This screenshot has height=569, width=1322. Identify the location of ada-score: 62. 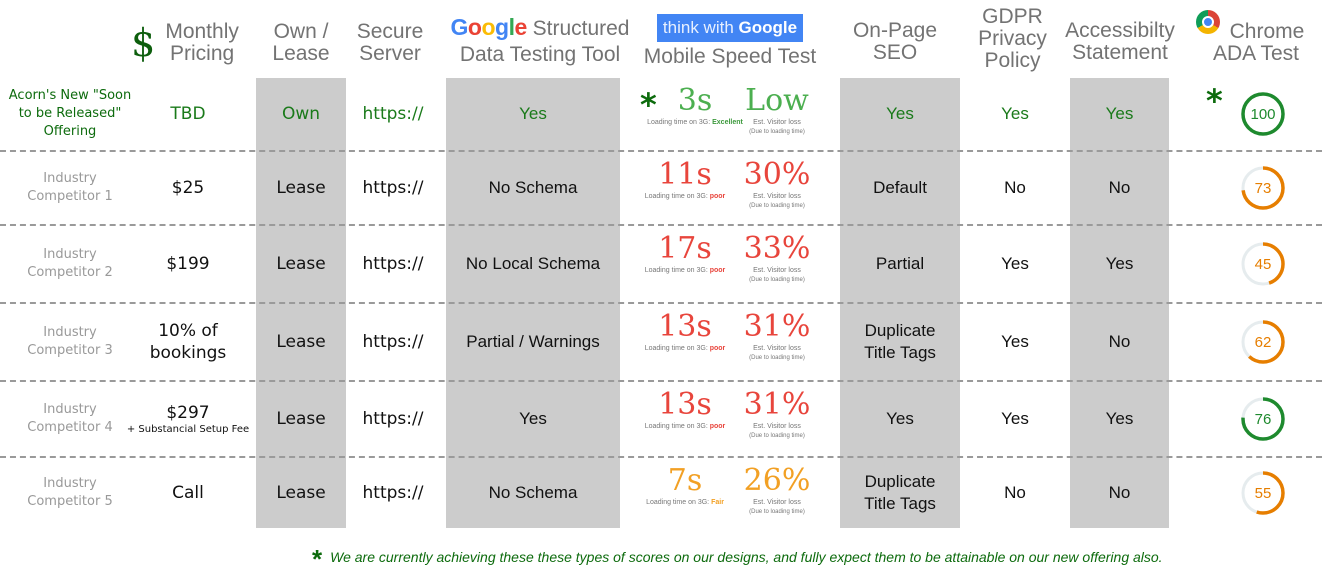
(1256, 342).